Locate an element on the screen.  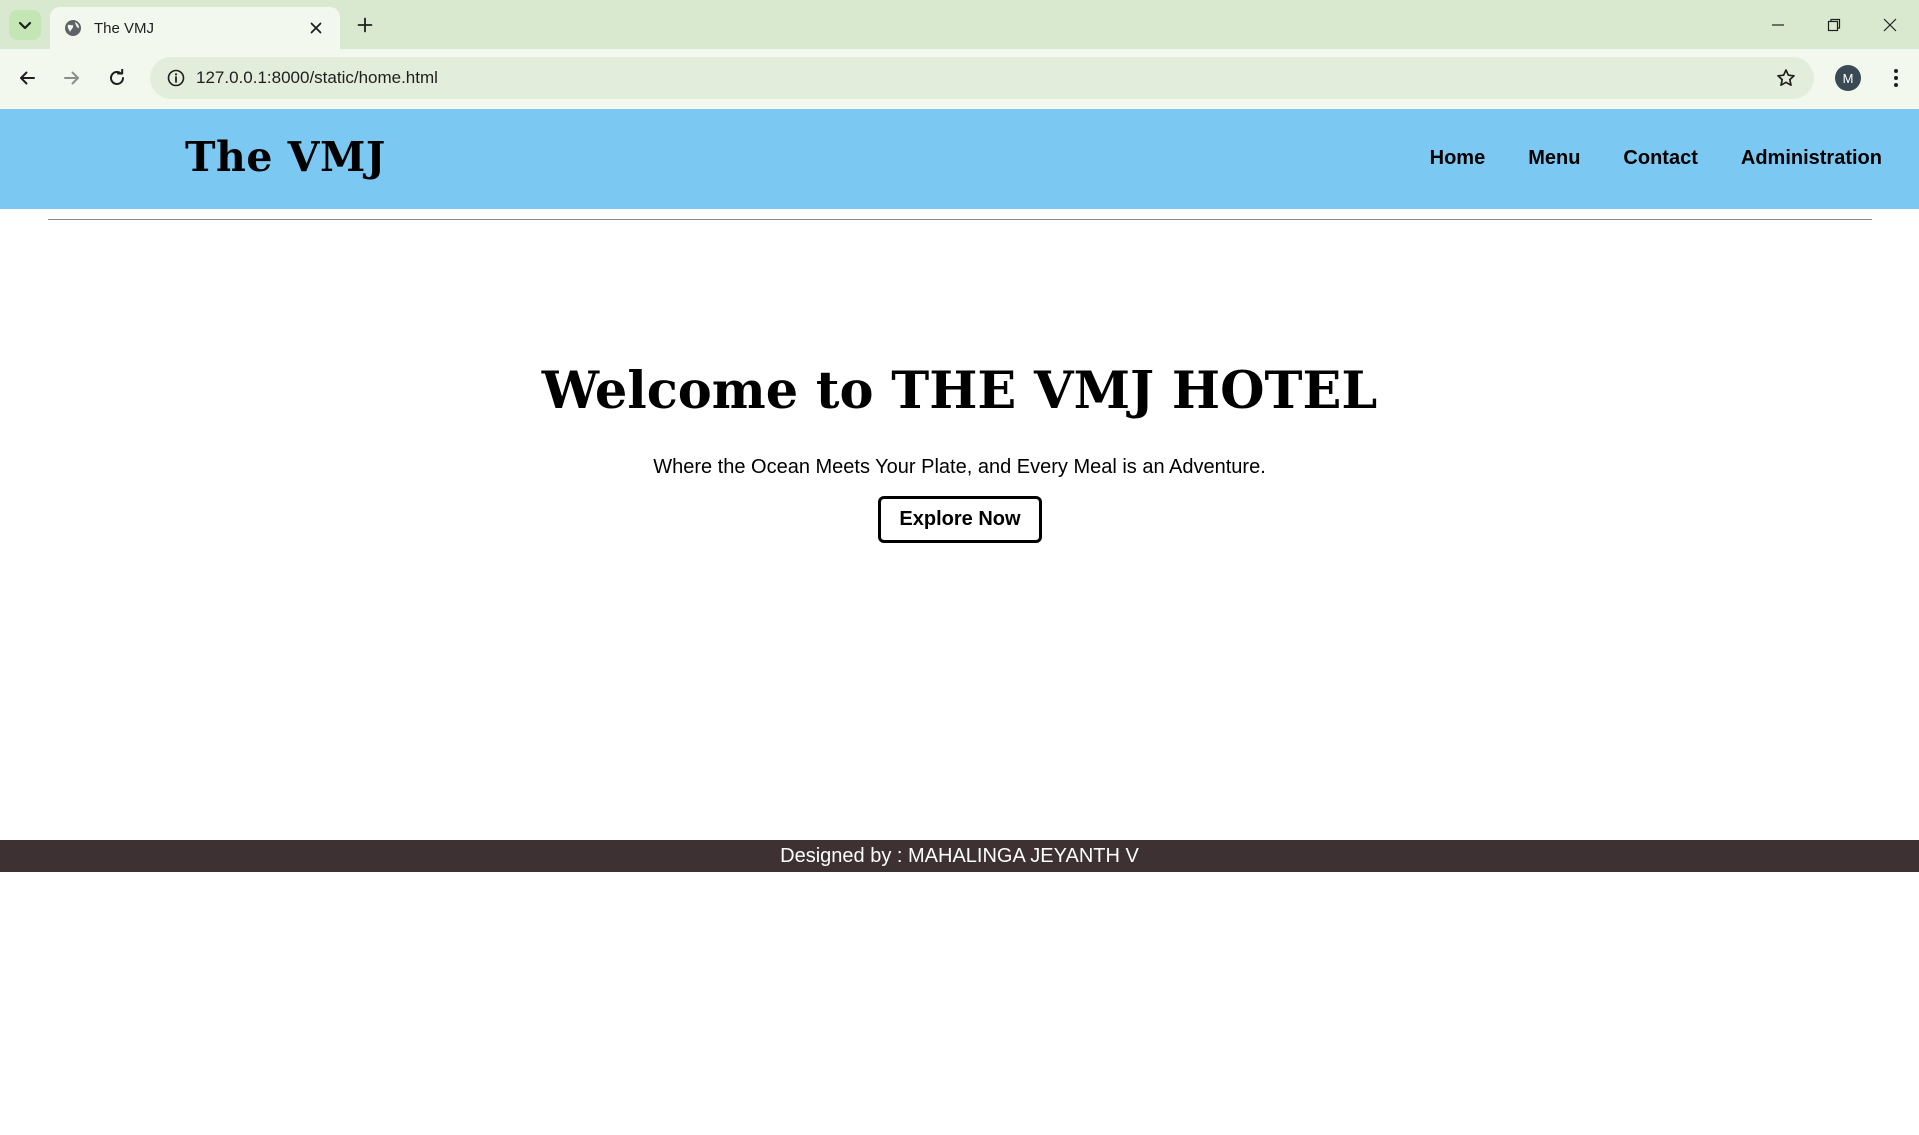
forward-arrow-icon is located at coordinates (71, 78).